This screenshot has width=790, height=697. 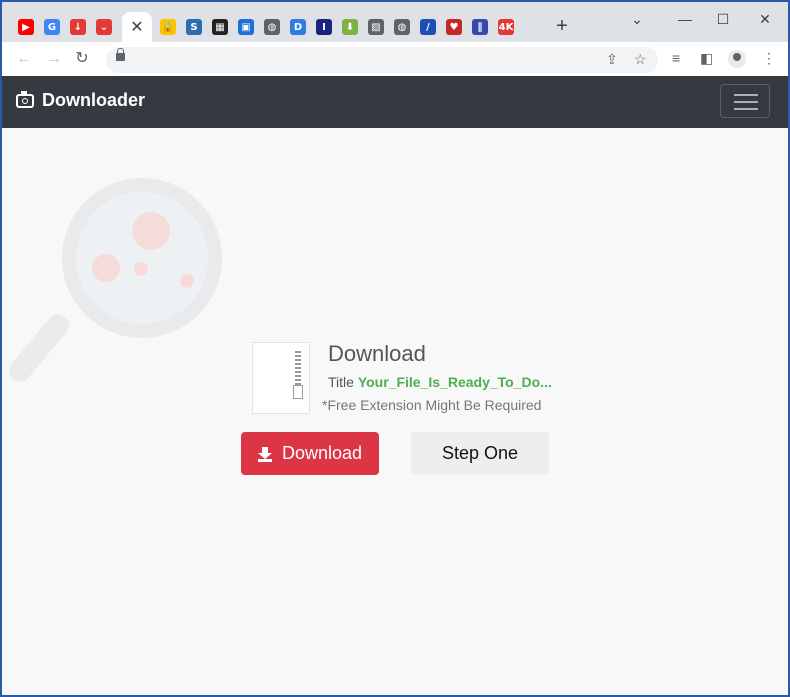 I want to click on browser-tab: ⬇, so click(x=350, y=27).